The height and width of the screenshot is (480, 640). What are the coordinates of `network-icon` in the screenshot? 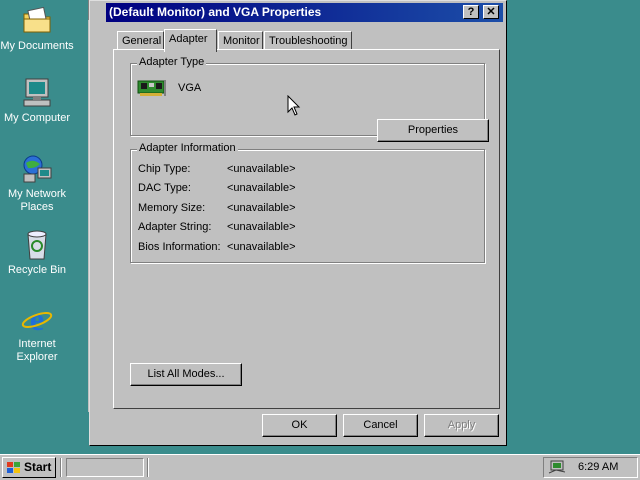 It's located at (37, 169).